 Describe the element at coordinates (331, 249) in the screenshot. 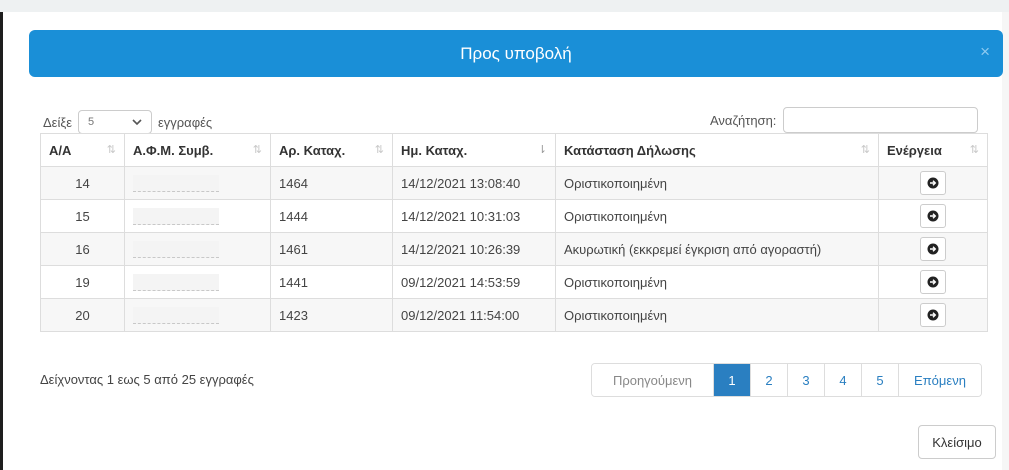

I see `row-registration-number: 1461` at that location.